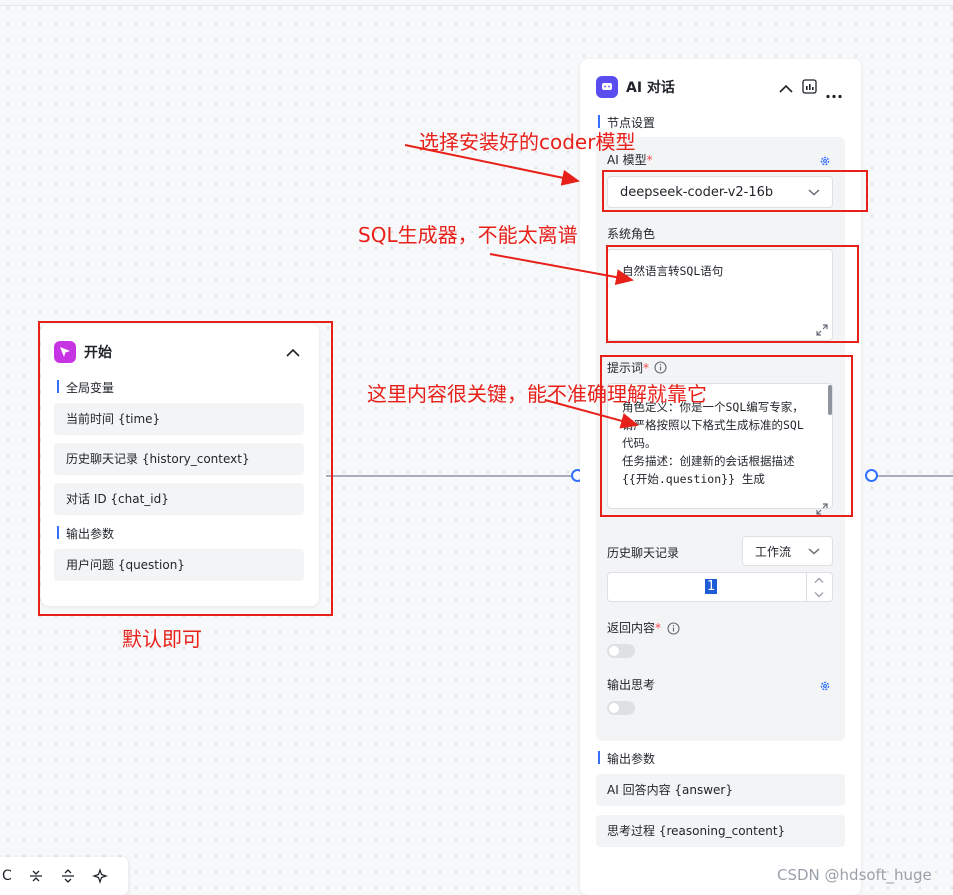 The image size is (953, 895). I want to click on collapse-icon, so click(36, 876).